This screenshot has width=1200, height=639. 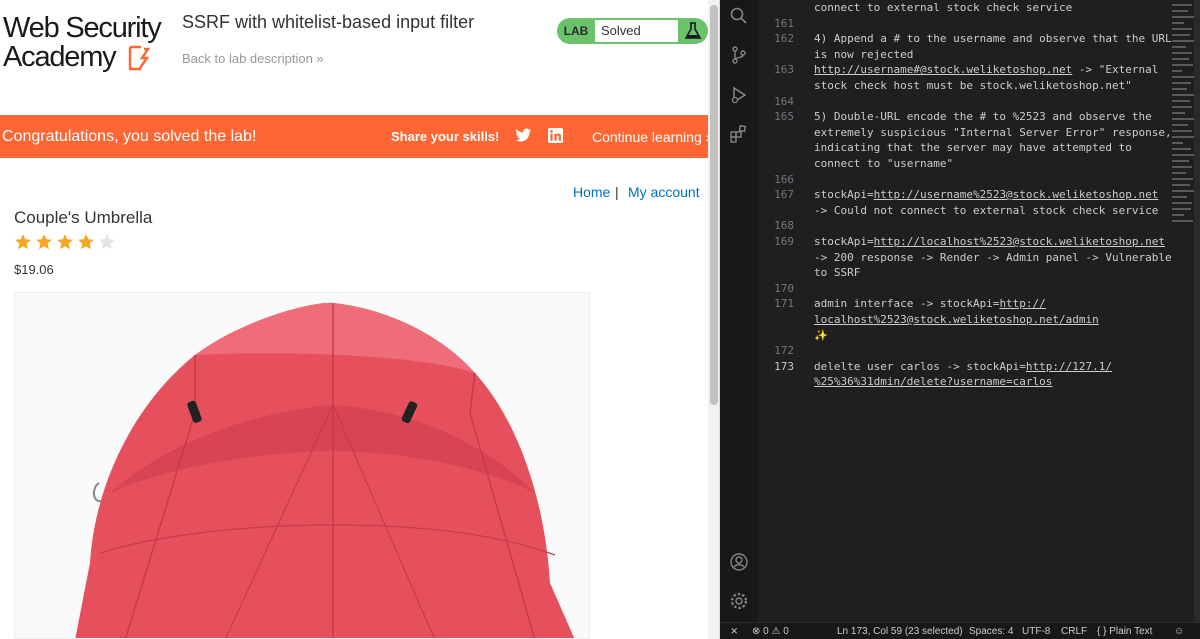 What do you see at coordinates (991, 631) in the screenshot?
I see `indentation: Spaces: 4` at bounding box center [991, 631].